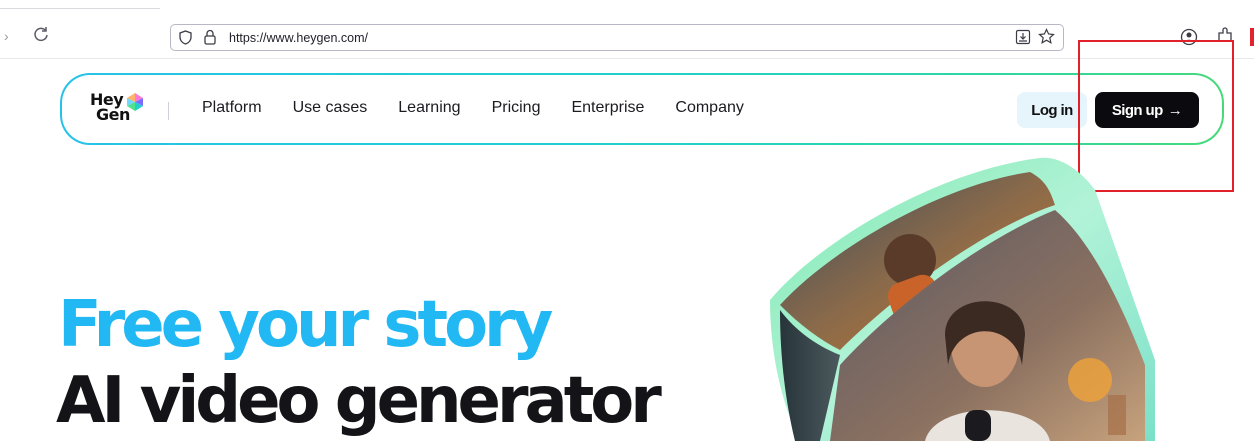 The height and width of the screenshot is (441, 1254). What do you see at coordinates (1023, 37) in the screenshot?
I see `reader-view-icon` at bounding box center [1023, 37].